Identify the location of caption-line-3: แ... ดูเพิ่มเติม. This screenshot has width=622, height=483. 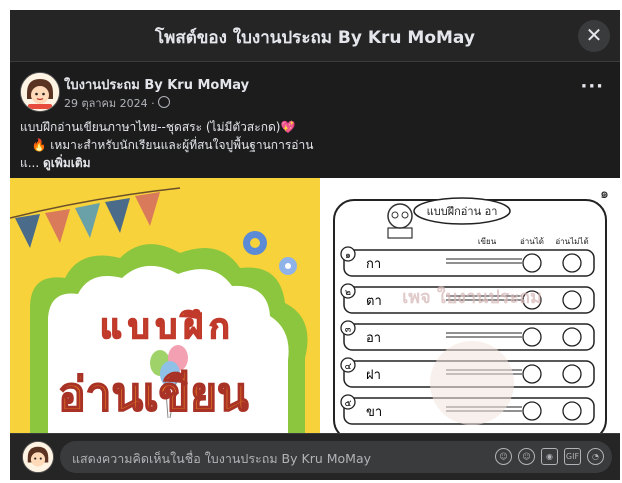
(315, 163).